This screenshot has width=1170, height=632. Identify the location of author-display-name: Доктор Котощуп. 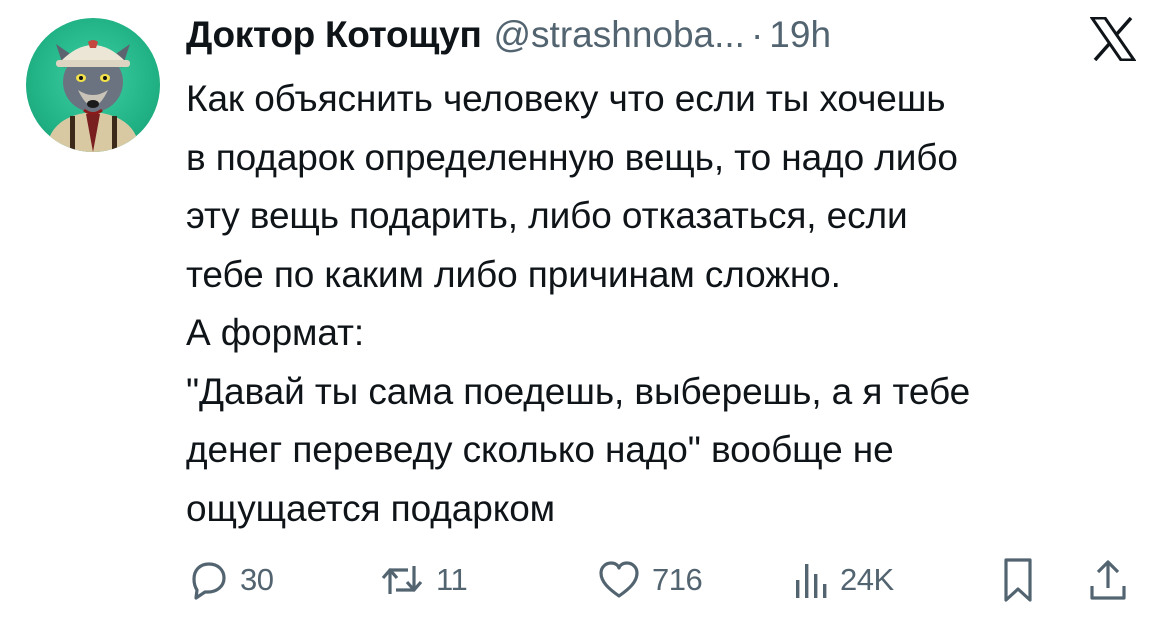
(334, 35).